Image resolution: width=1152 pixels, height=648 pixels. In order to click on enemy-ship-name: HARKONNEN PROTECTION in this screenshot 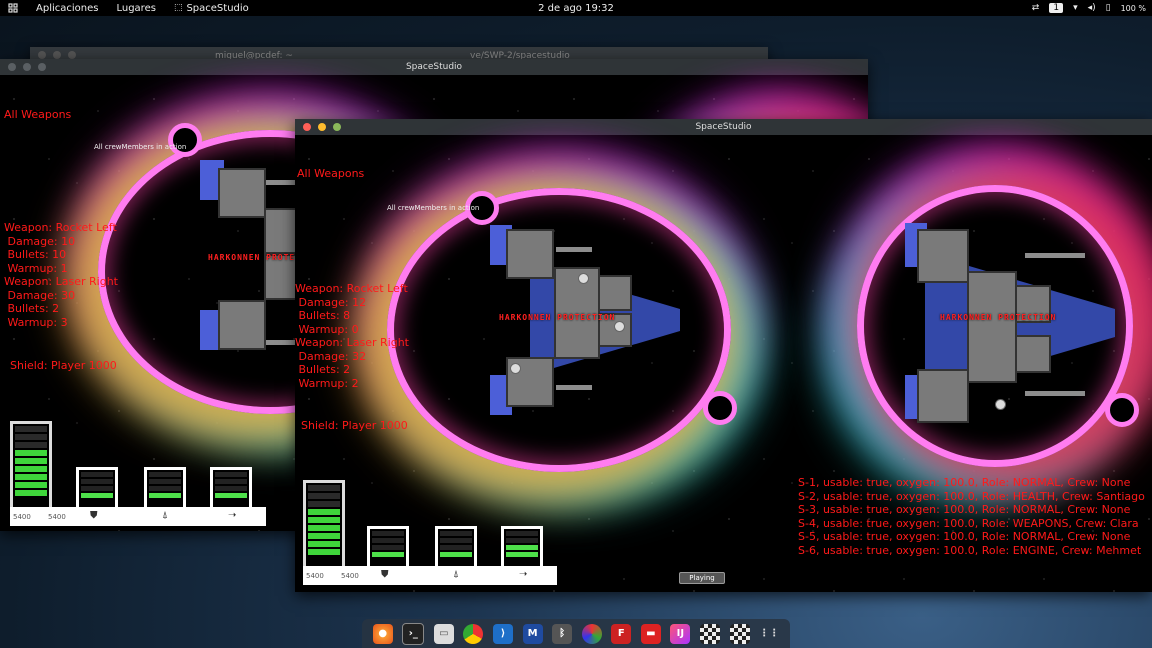, I will do `click(998, 317)`.